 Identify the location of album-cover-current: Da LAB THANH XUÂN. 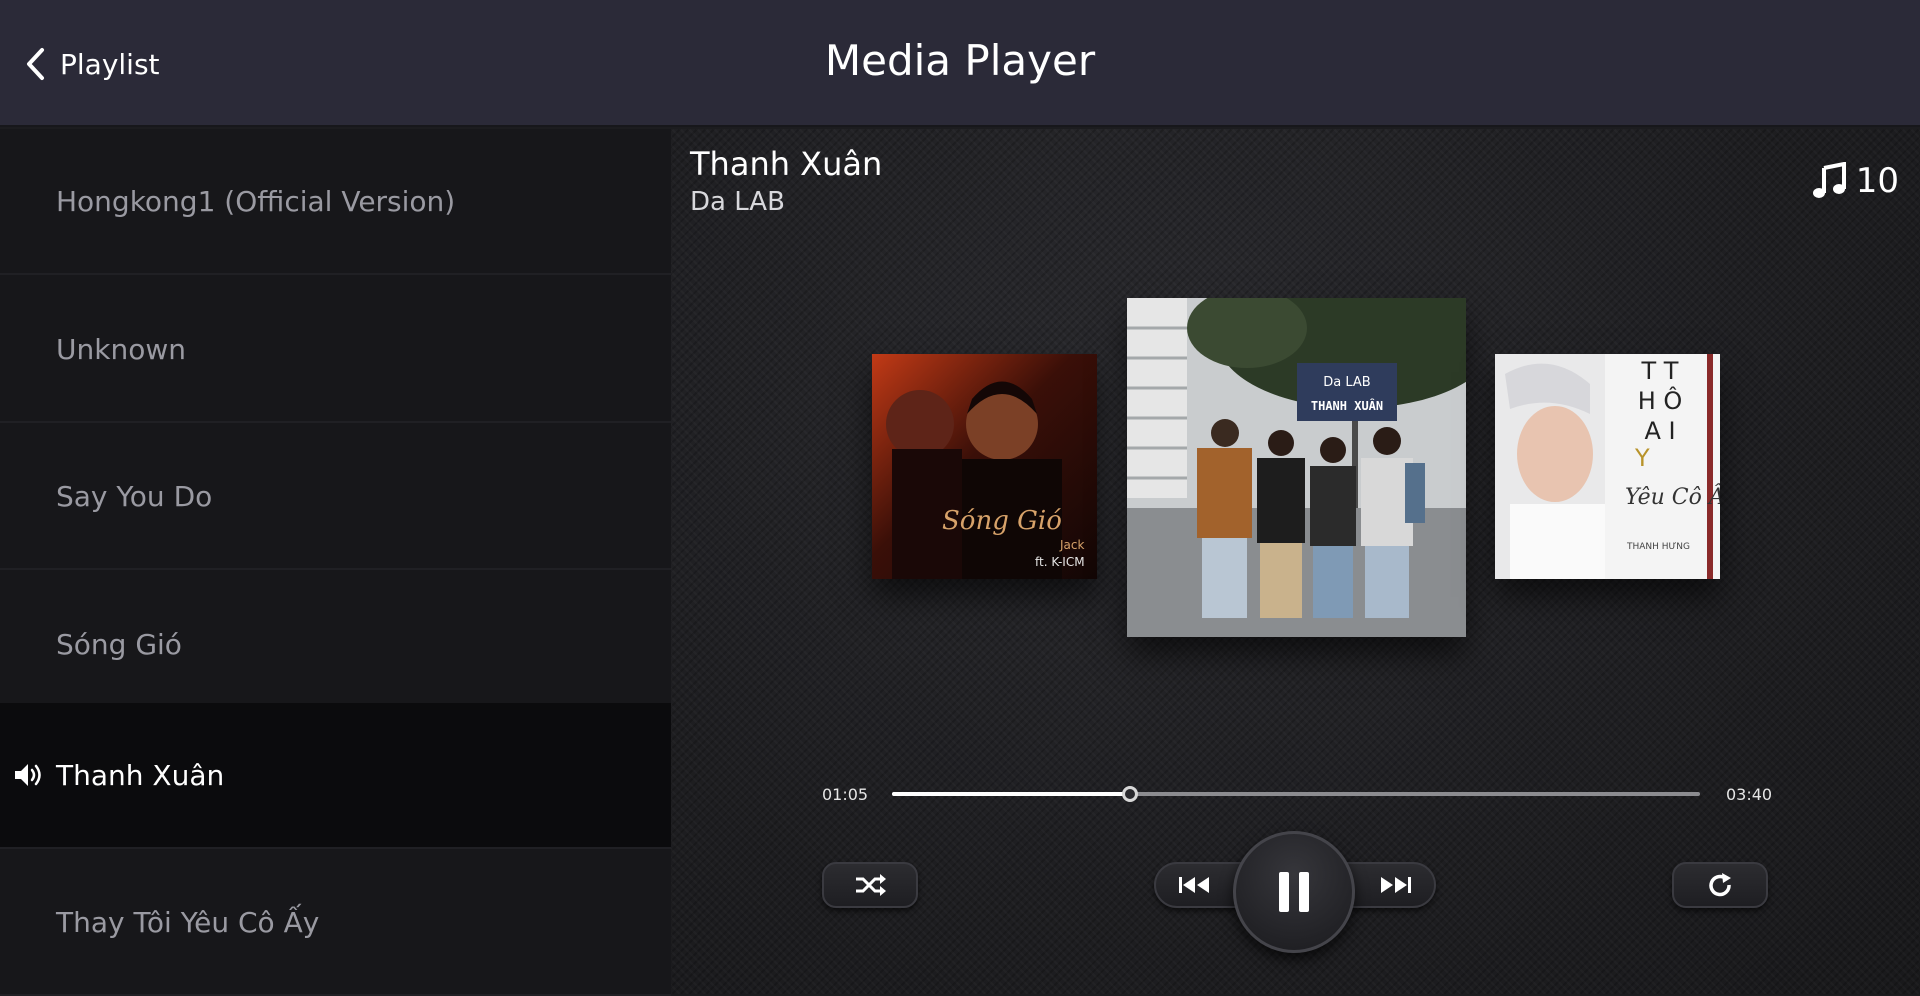
(1296, 467).